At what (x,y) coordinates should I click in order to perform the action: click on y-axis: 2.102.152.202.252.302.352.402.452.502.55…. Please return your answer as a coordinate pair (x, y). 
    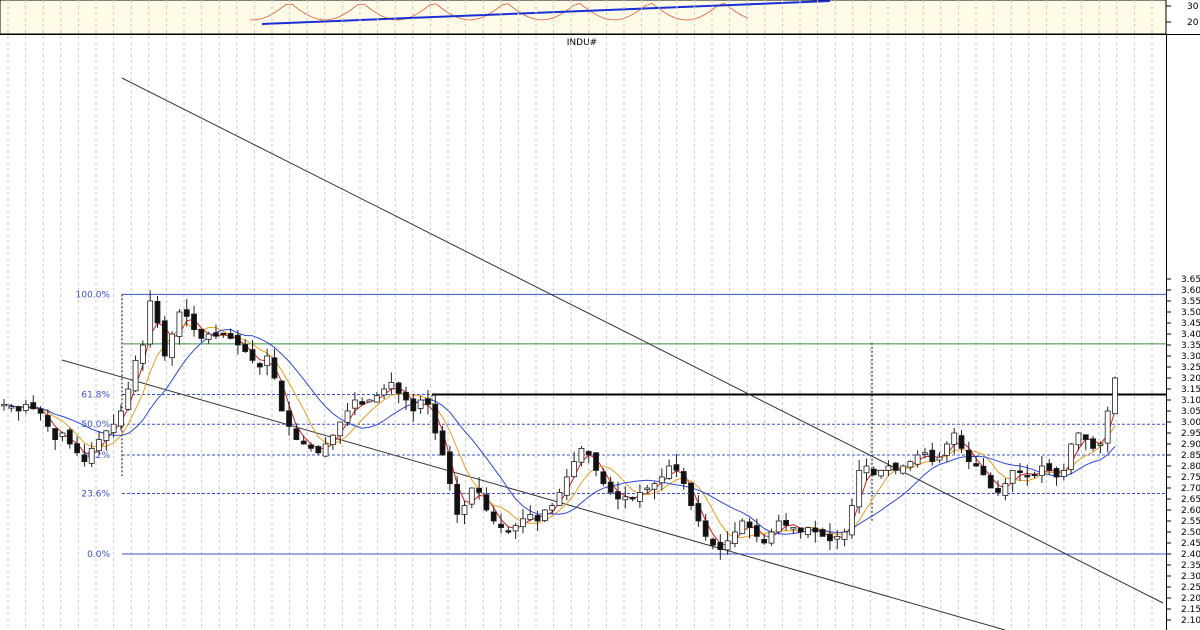
    Looking at the image, I should click on (1183, 450).